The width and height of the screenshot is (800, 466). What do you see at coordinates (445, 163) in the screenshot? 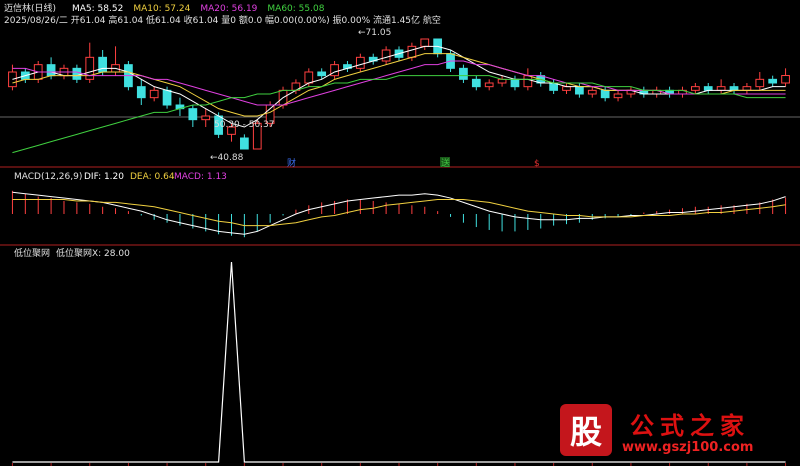
I see `event-marker-dividend: 送` at bounding box center [445, 163].